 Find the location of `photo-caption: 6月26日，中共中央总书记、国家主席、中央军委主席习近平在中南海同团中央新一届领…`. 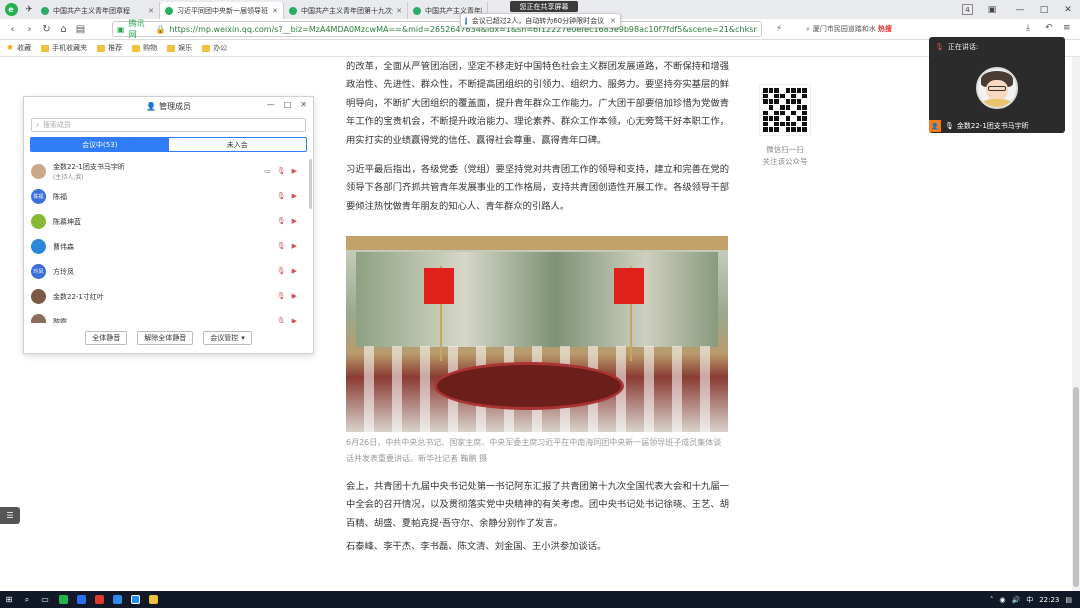

photo-caption: 6月26日，中共中央总书记、国家主席、中央军委主席习近平在中南海同团中央新一届领… is located at coordinates (534, 450).